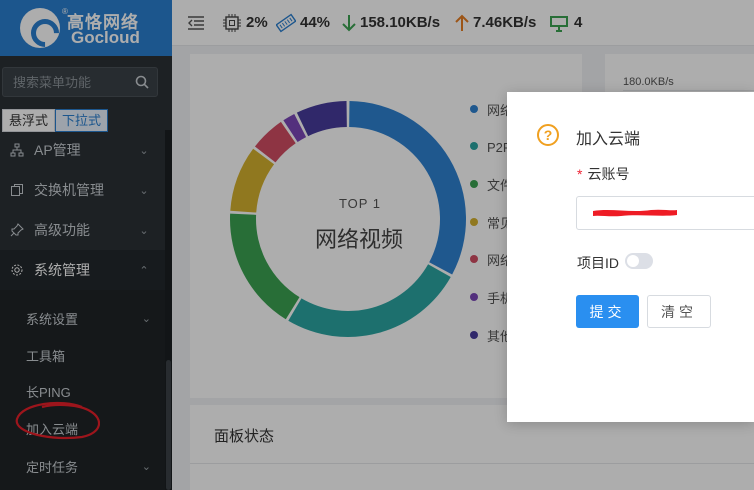 This screenshot has width=754, height=490. Describe the element at coordinates (635, 213) in the screenshot. I see `redaction-mark` at that location.